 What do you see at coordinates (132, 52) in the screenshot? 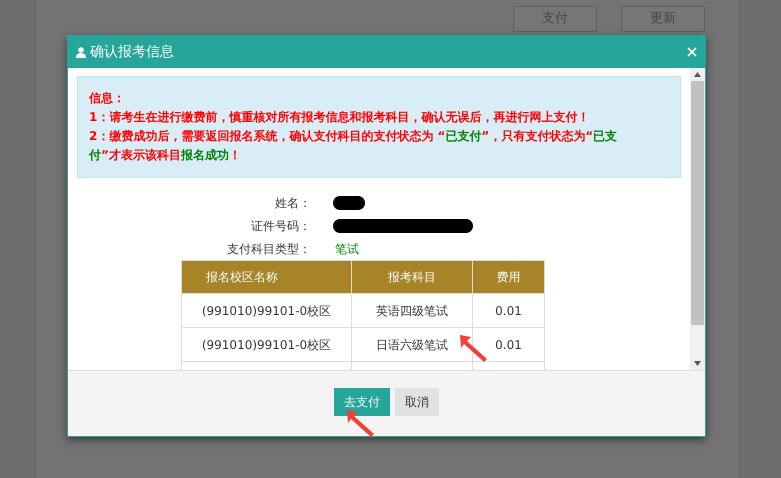
I see `dialog-title: 确认报考信息` at bounding box center [132, 52].